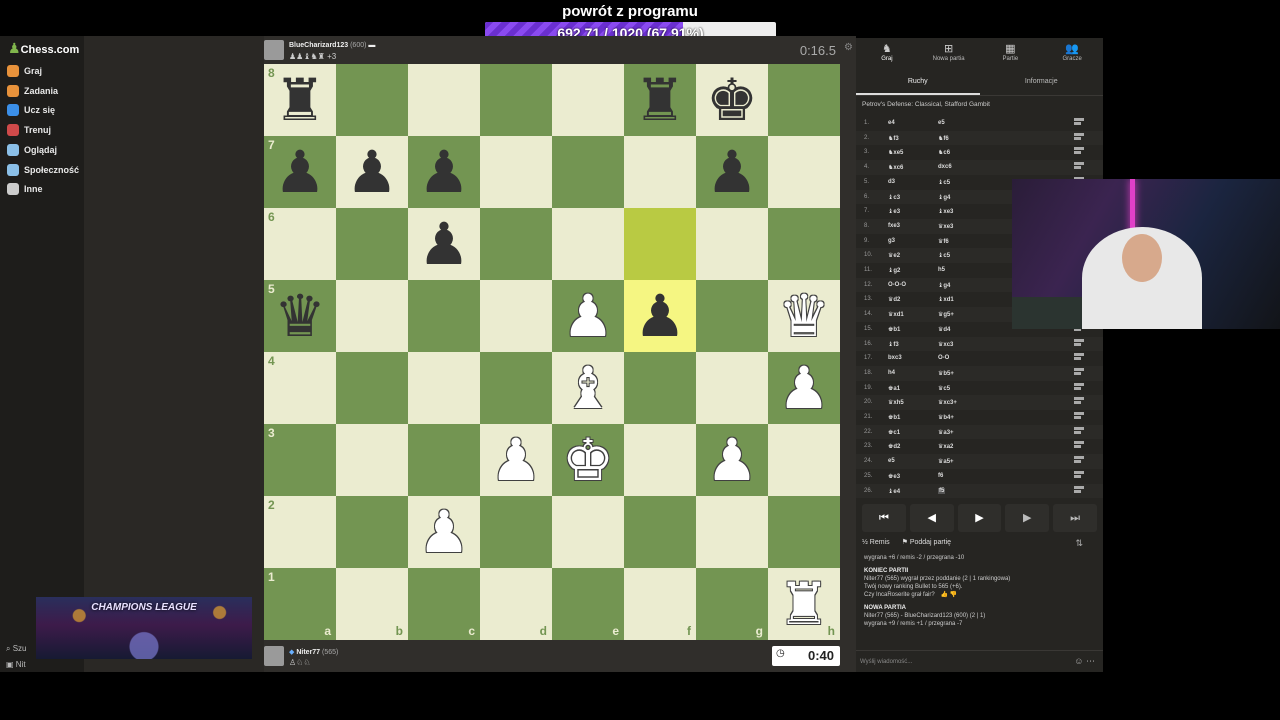 Image resolution: width=1280 pixels, height=720 pixels. Describe the element at coordinates (1042, 82) in the screenshot. I see `subtab-informacje: Informacje` at that location.